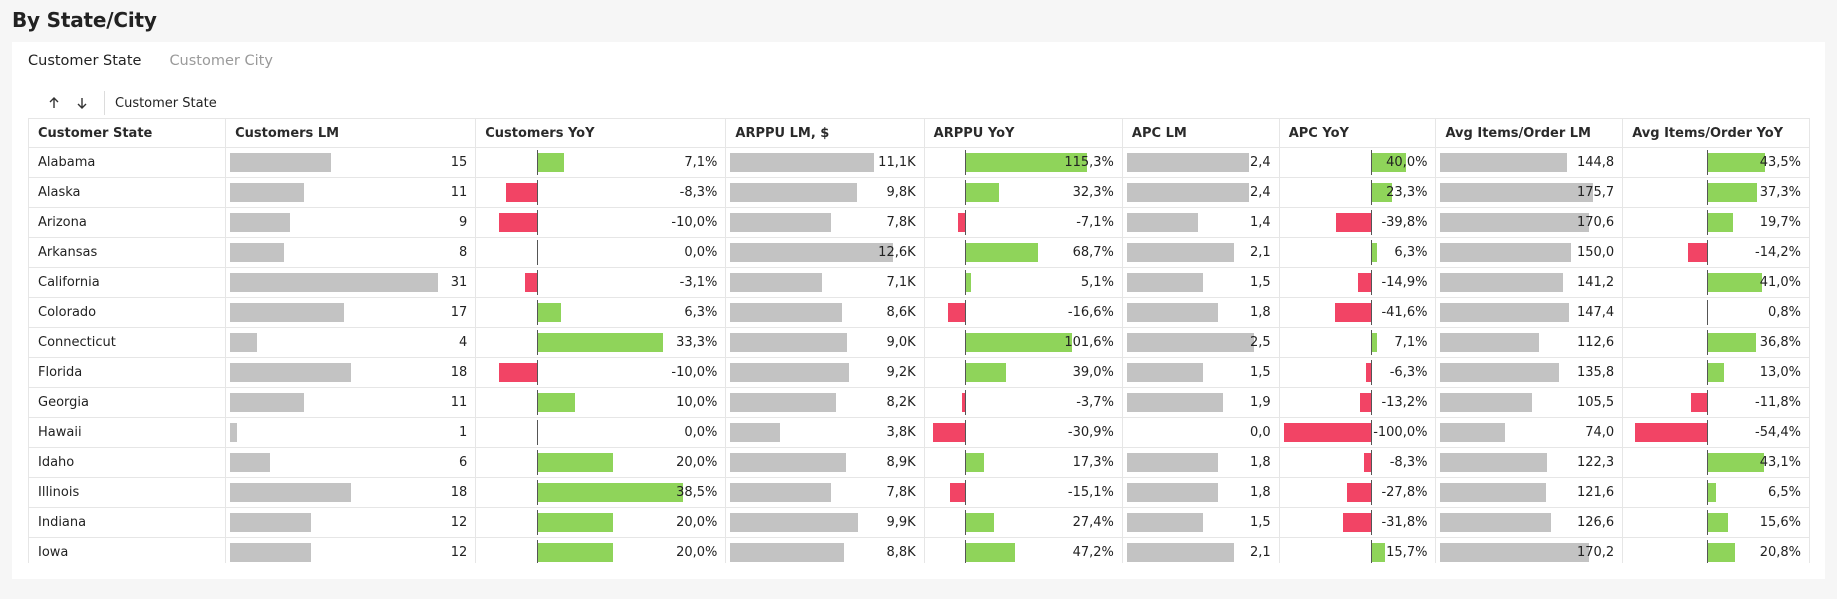 The image size is (1837, 599). What do you see at coordinates (1595, 552) in the screenshot?
I see `cell-value: 170,2` at bounding box center [1595, 552].